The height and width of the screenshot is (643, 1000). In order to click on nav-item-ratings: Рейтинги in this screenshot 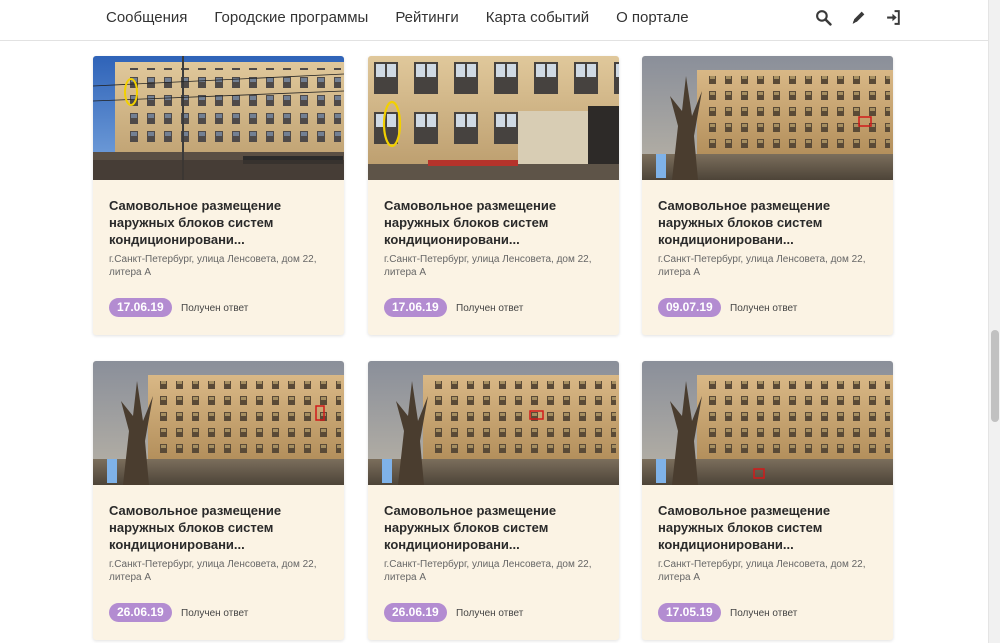, I will do `click(426, 18)`.